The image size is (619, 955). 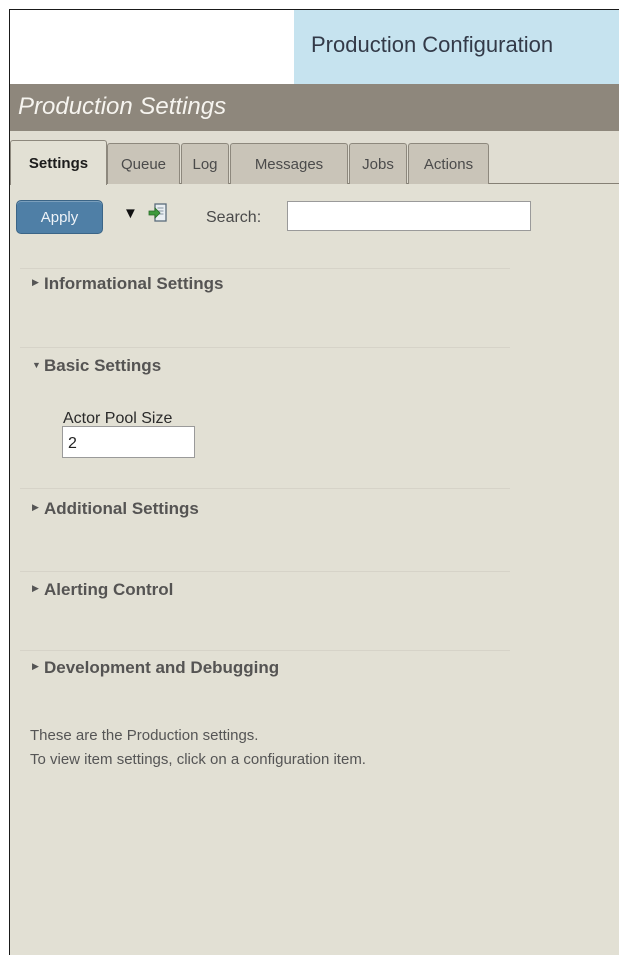 I want to click on section-alerting-control: ▶ Alerting Control, so click(x=102, y=590).